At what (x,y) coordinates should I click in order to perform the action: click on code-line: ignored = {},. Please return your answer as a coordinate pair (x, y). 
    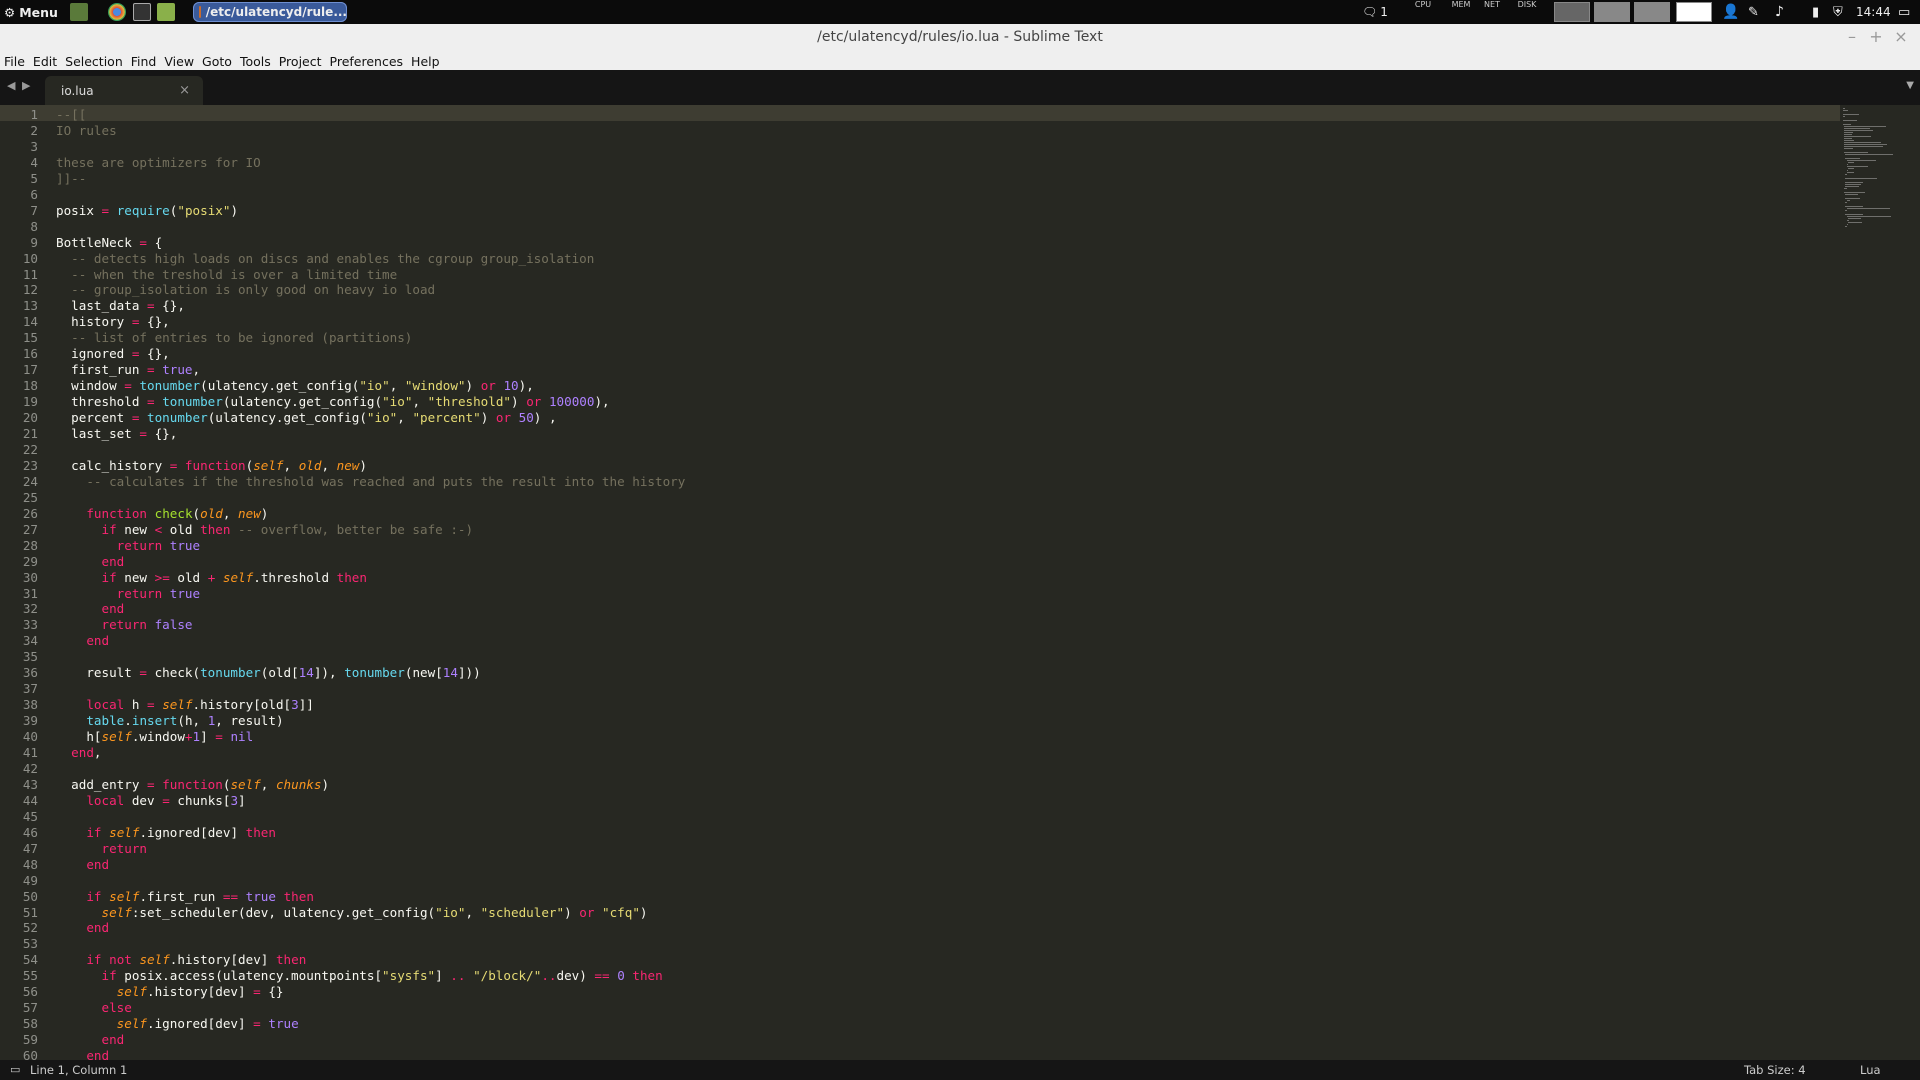
    Looking at the image, I should click on (113, 354).